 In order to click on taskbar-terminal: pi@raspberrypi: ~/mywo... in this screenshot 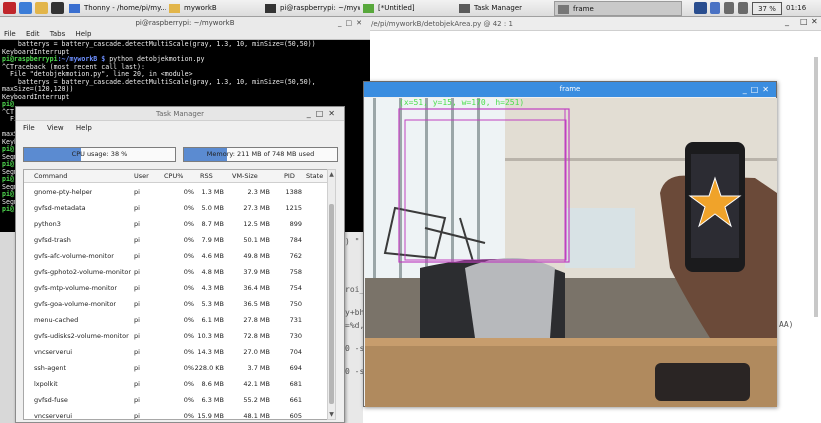, I will do `click(311, 8)`.